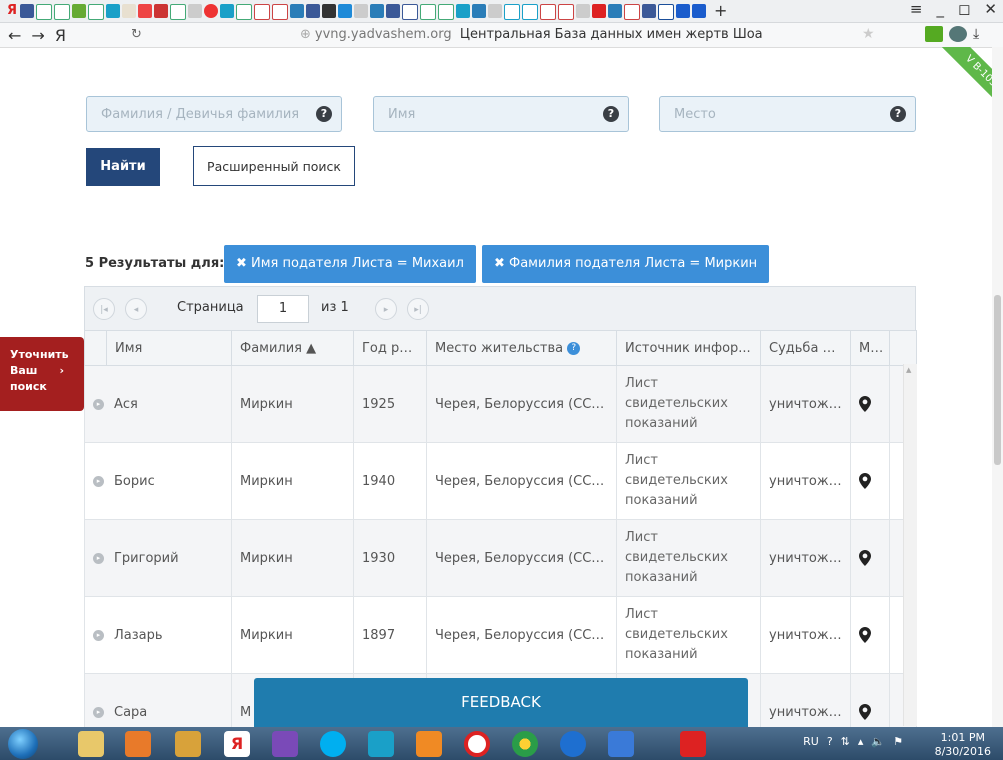  What do you see at coordinates (908, 370) in the screenshot?
I see `scroll-up-icon: ▲` at bounding box center [908, 370].